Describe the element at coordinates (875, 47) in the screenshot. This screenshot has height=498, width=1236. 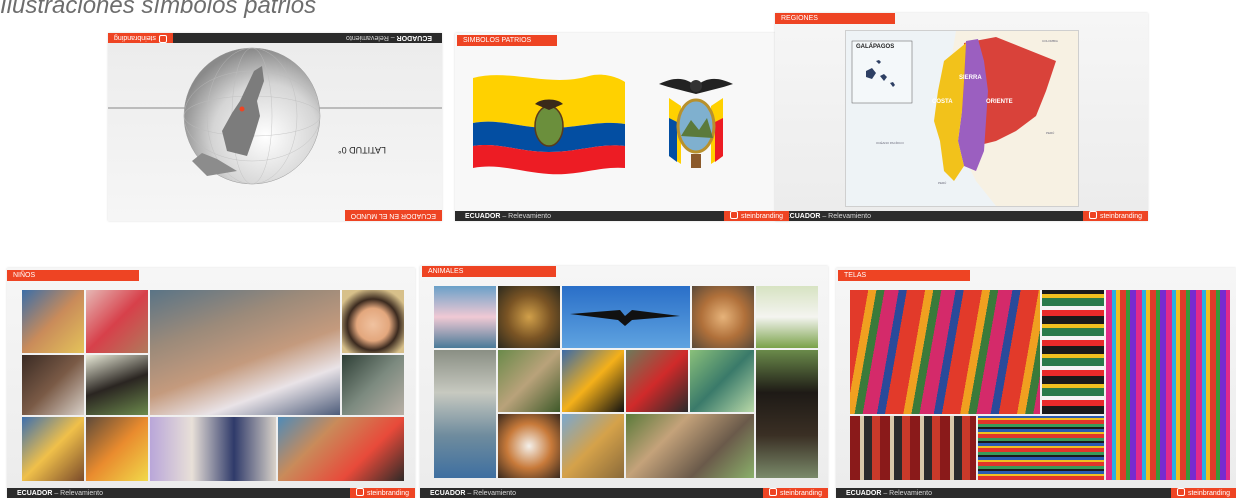
I see `galapagos-label: GALÁPAGOS` at that location.